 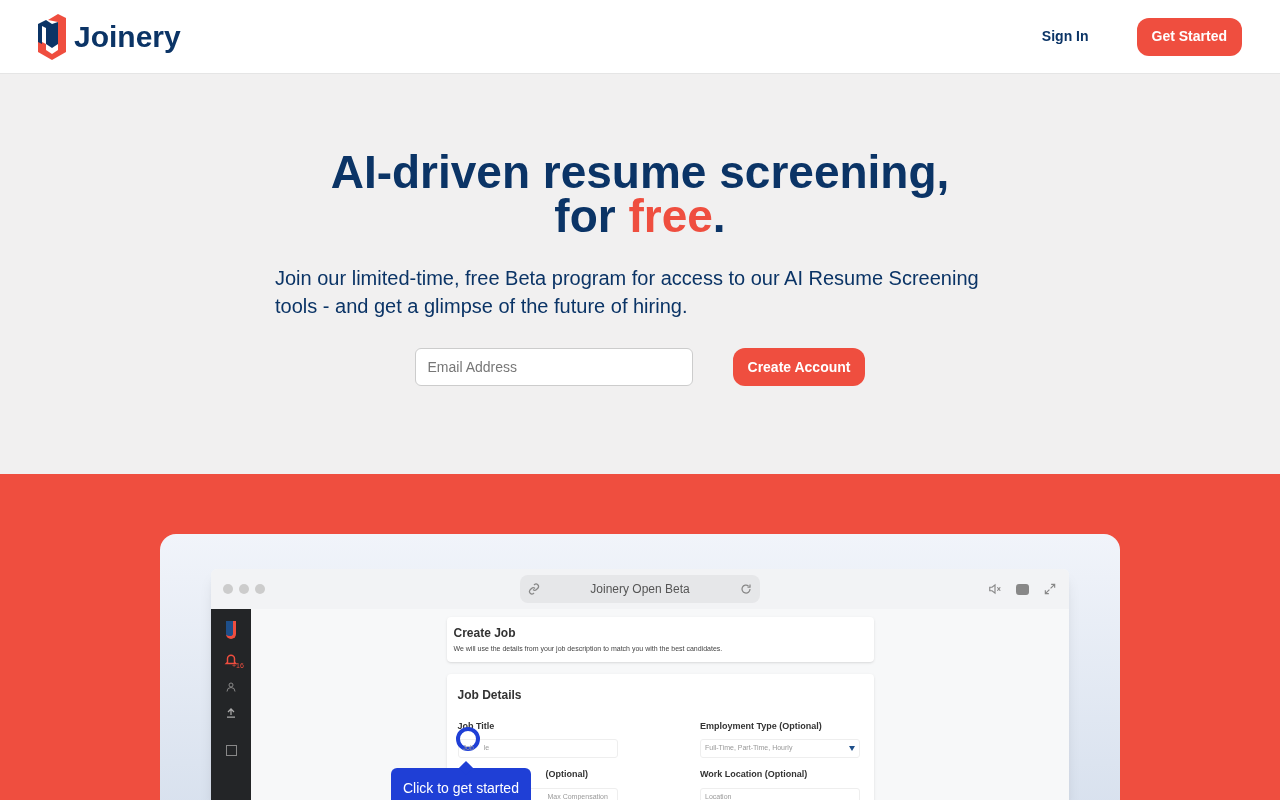 I want to click on brand-name: Joinery, so click(x=127, y=37).